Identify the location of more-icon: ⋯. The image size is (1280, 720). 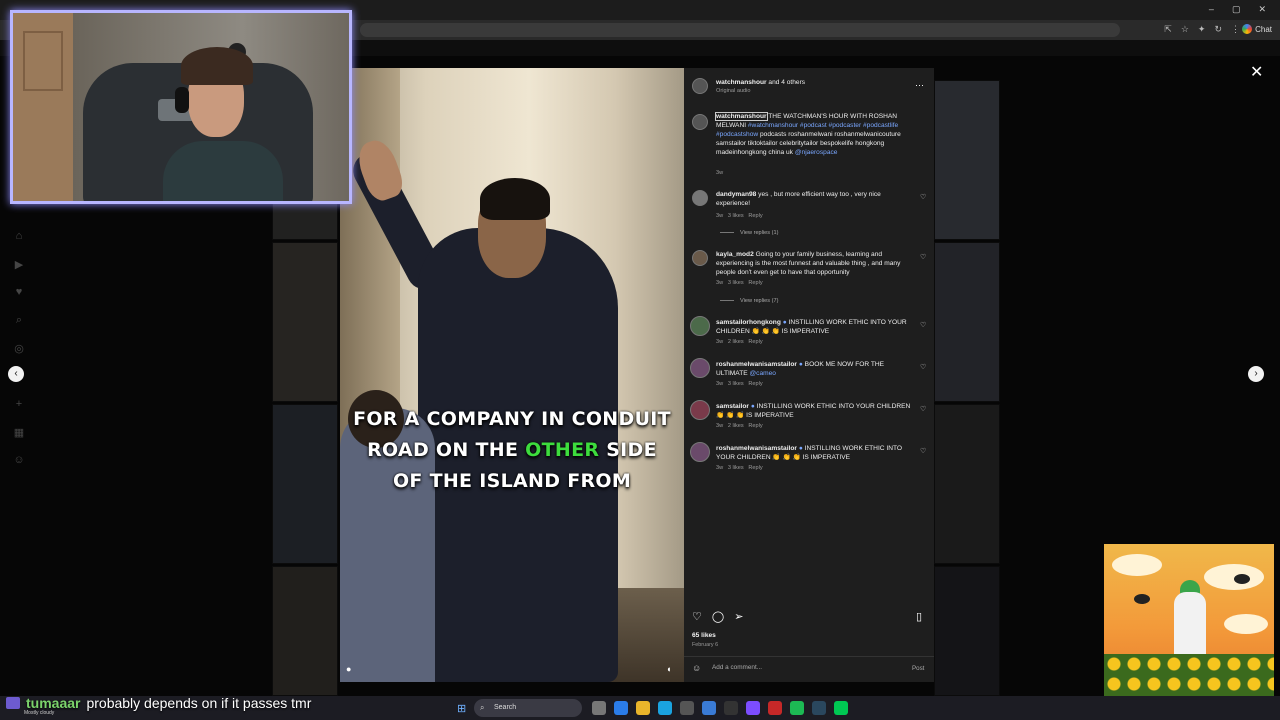
(919, 85).